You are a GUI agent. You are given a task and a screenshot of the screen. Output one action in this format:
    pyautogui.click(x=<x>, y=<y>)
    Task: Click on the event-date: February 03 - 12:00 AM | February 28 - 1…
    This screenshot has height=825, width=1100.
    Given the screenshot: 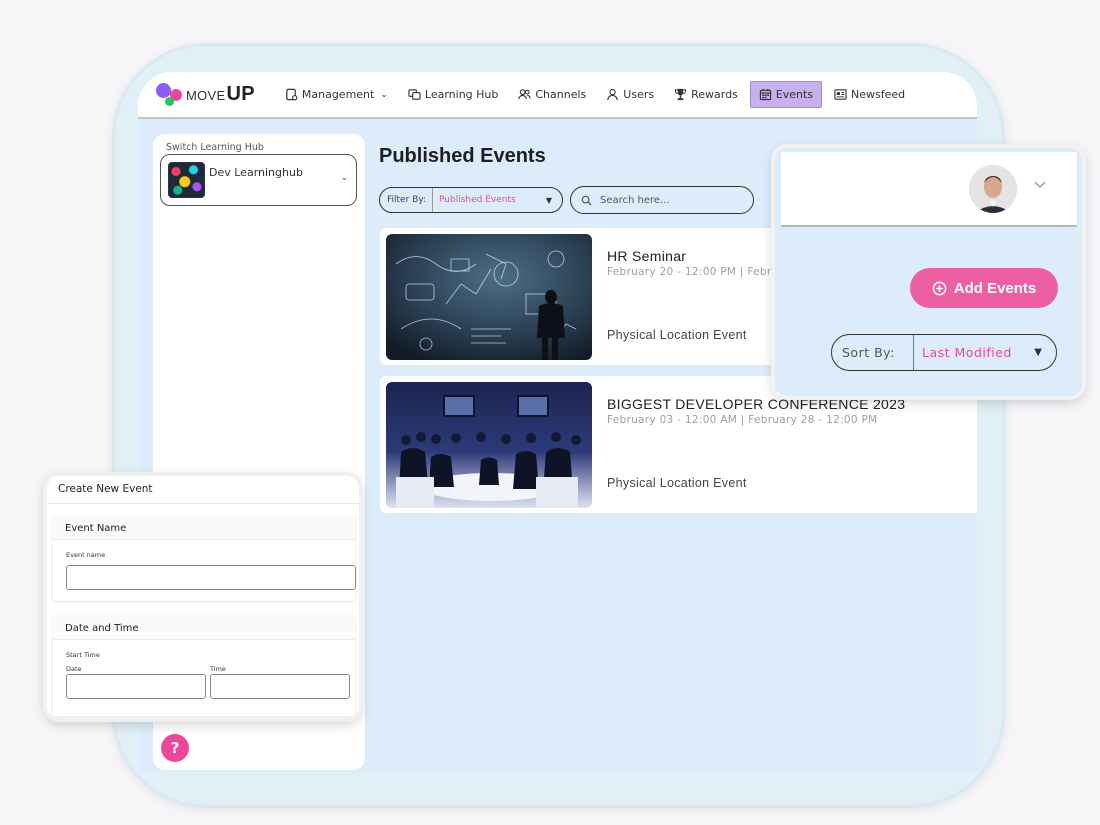 What is the action you would take?
    pyautogui.click(x=742, y=420)
    